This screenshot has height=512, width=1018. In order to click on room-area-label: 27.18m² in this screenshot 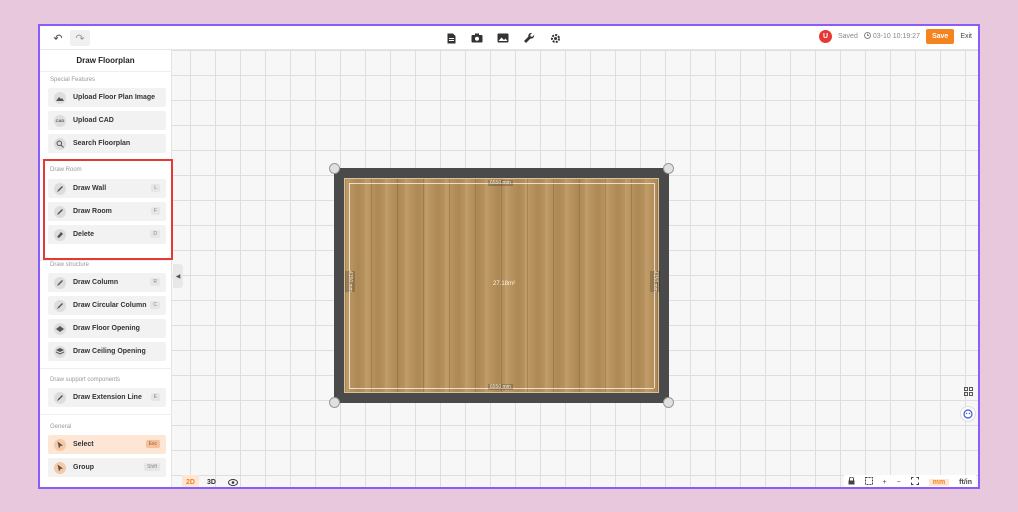, I will do `click(504, 284)`.